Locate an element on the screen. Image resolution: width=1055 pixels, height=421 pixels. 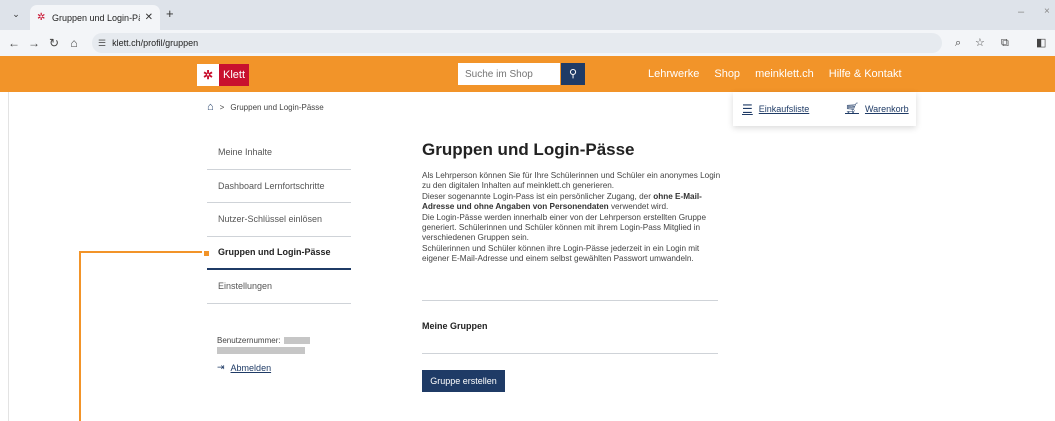
nav-lehrwerke: Lehrwerke is located at coordinates (673, 74).